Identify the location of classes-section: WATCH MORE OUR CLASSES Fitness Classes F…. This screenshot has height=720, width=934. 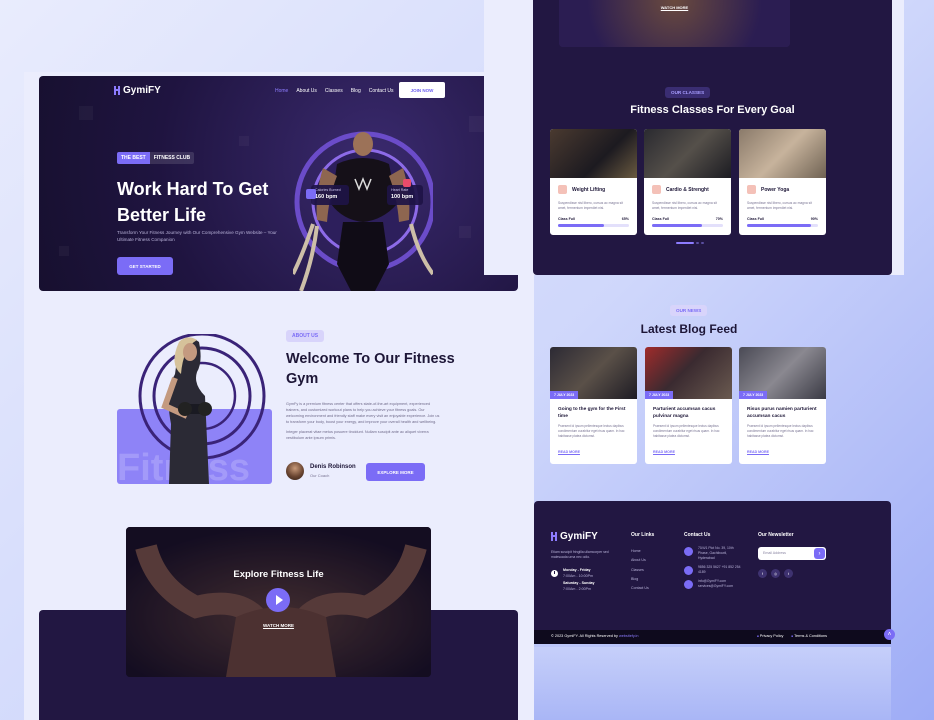
(712, 137).